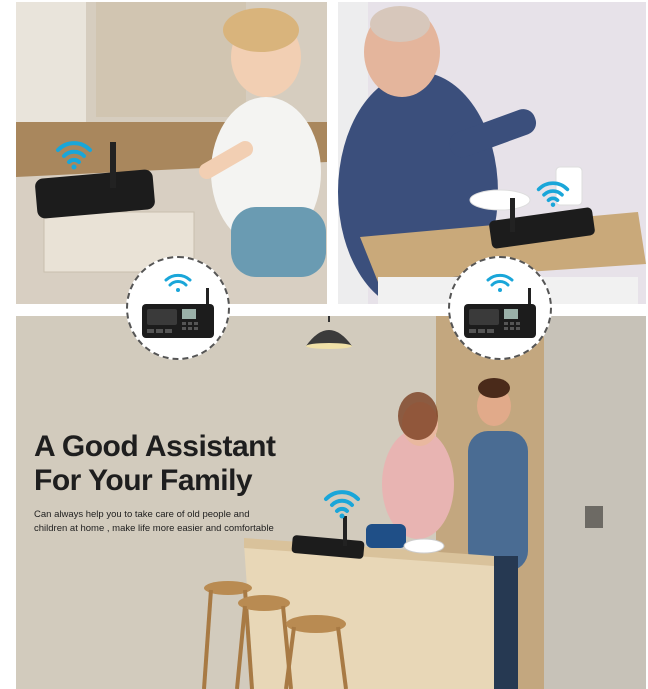 The width and height of the screenshot is (648, 689). Describe the element at coordinates (155, 446) in the screenshot. I see `headline-line-1: A Good Assistant` at that location.